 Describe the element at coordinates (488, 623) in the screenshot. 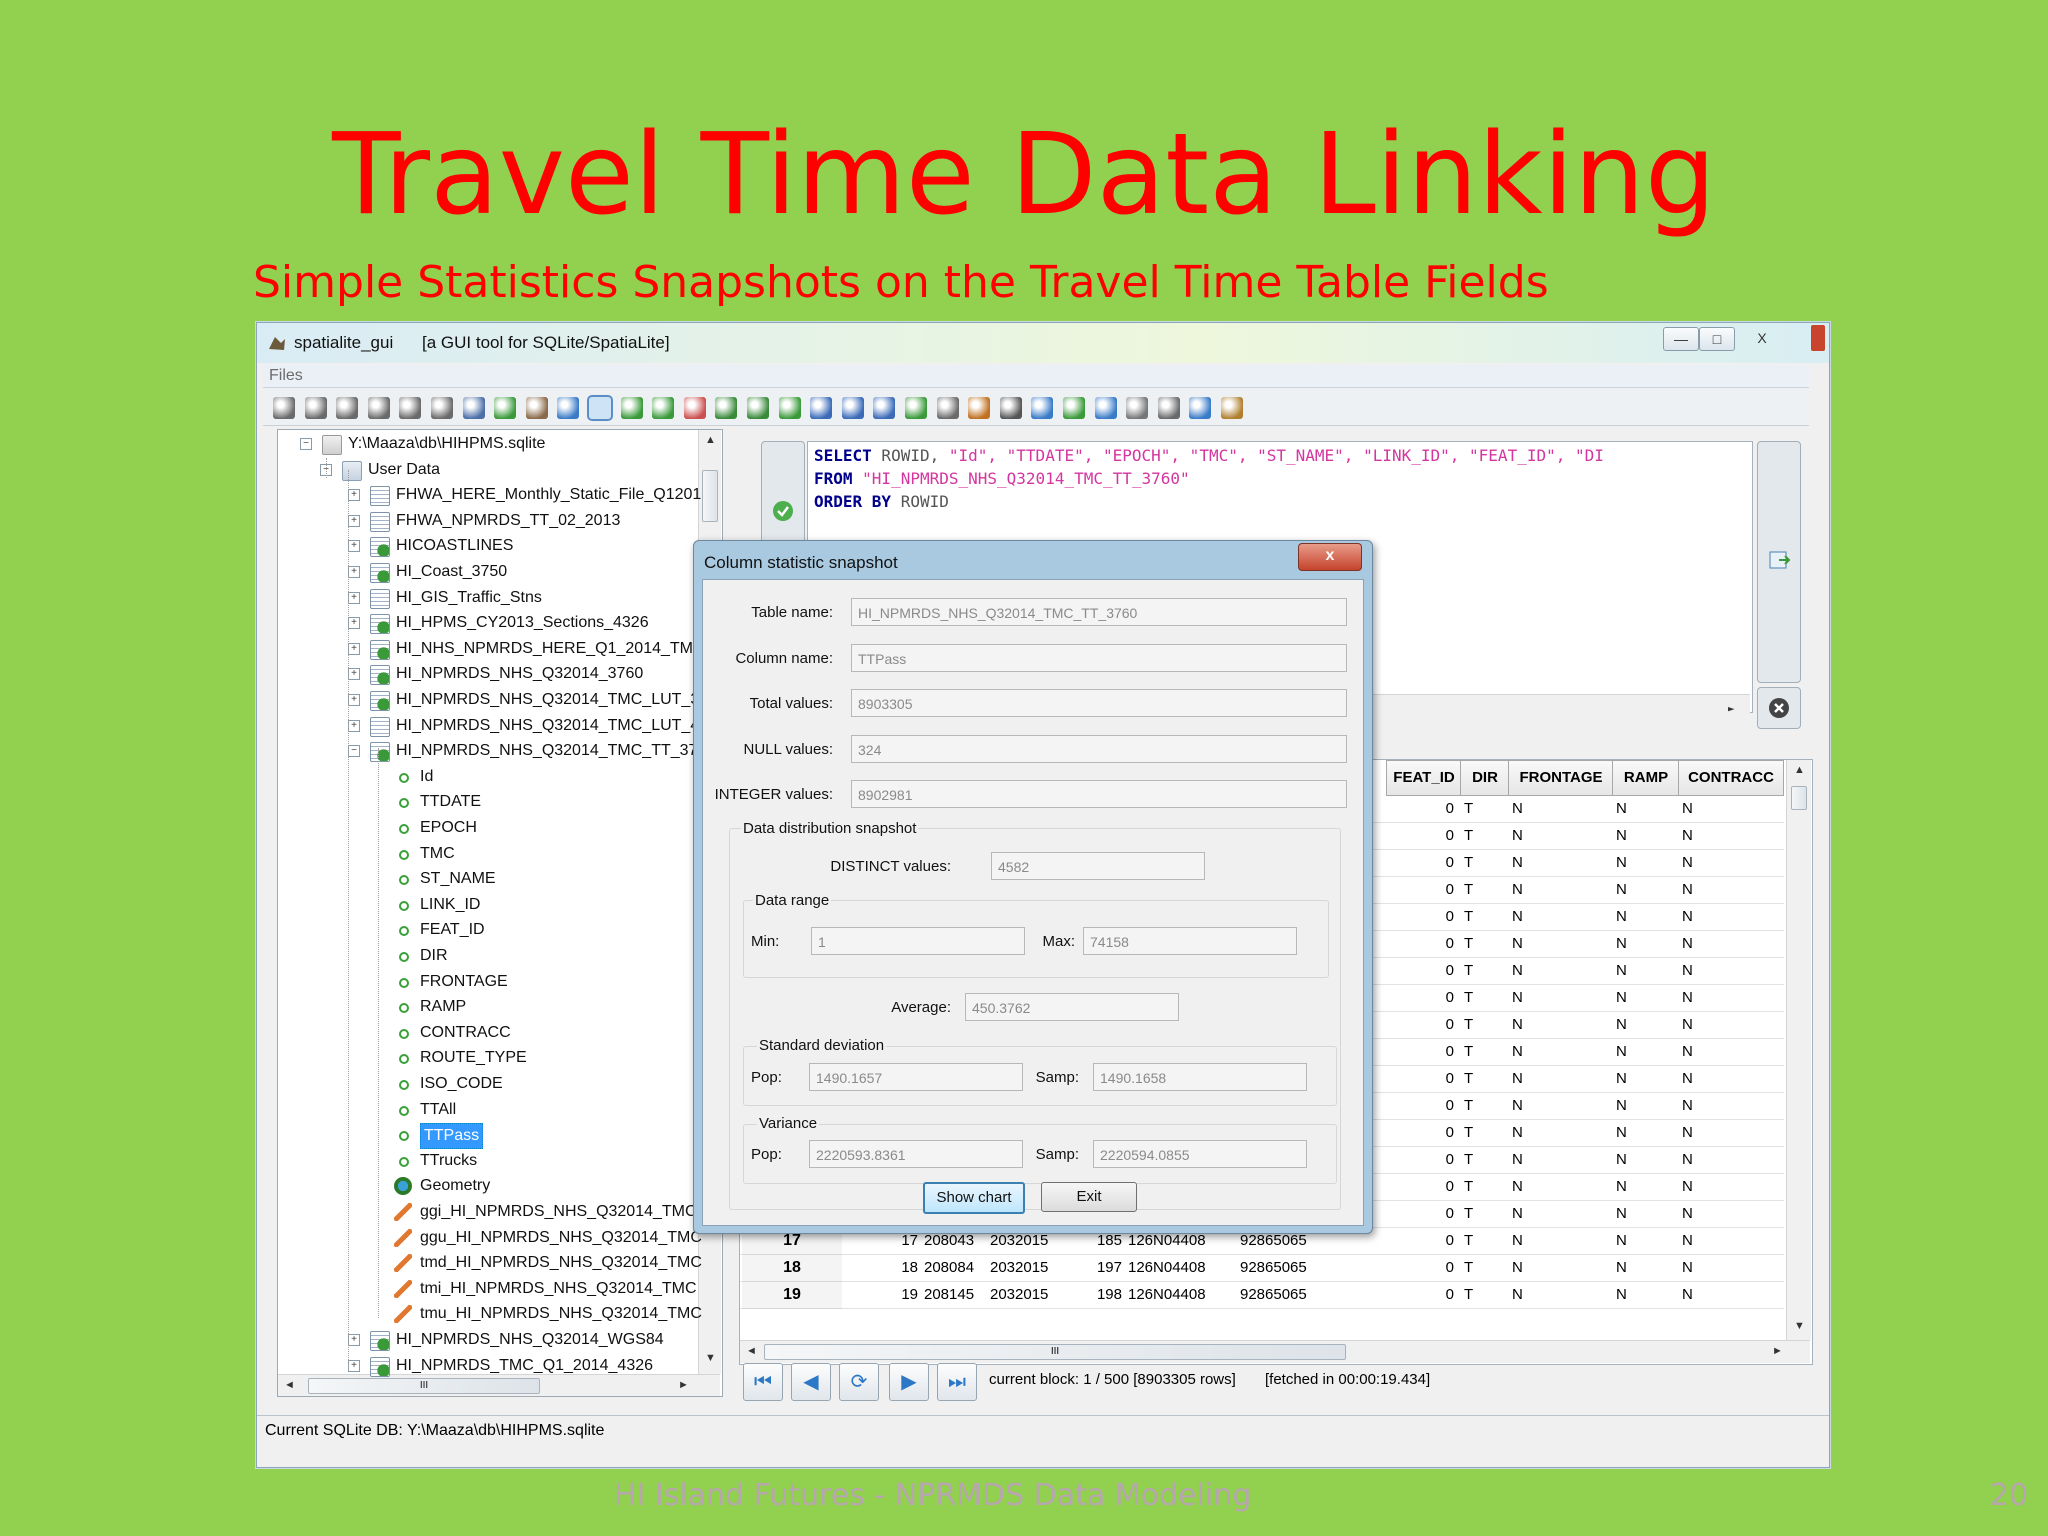

I see `tree-table: + HI_HPMS_CY2013_Sections_4326` at that location.